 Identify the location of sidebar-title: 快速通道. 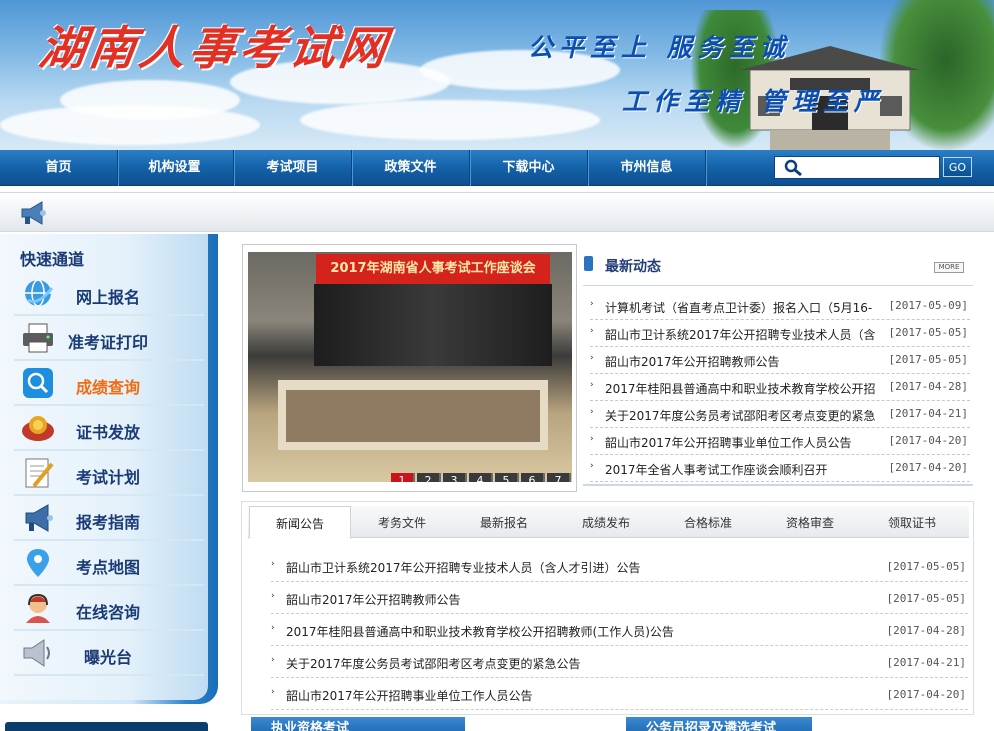
(52, 259).